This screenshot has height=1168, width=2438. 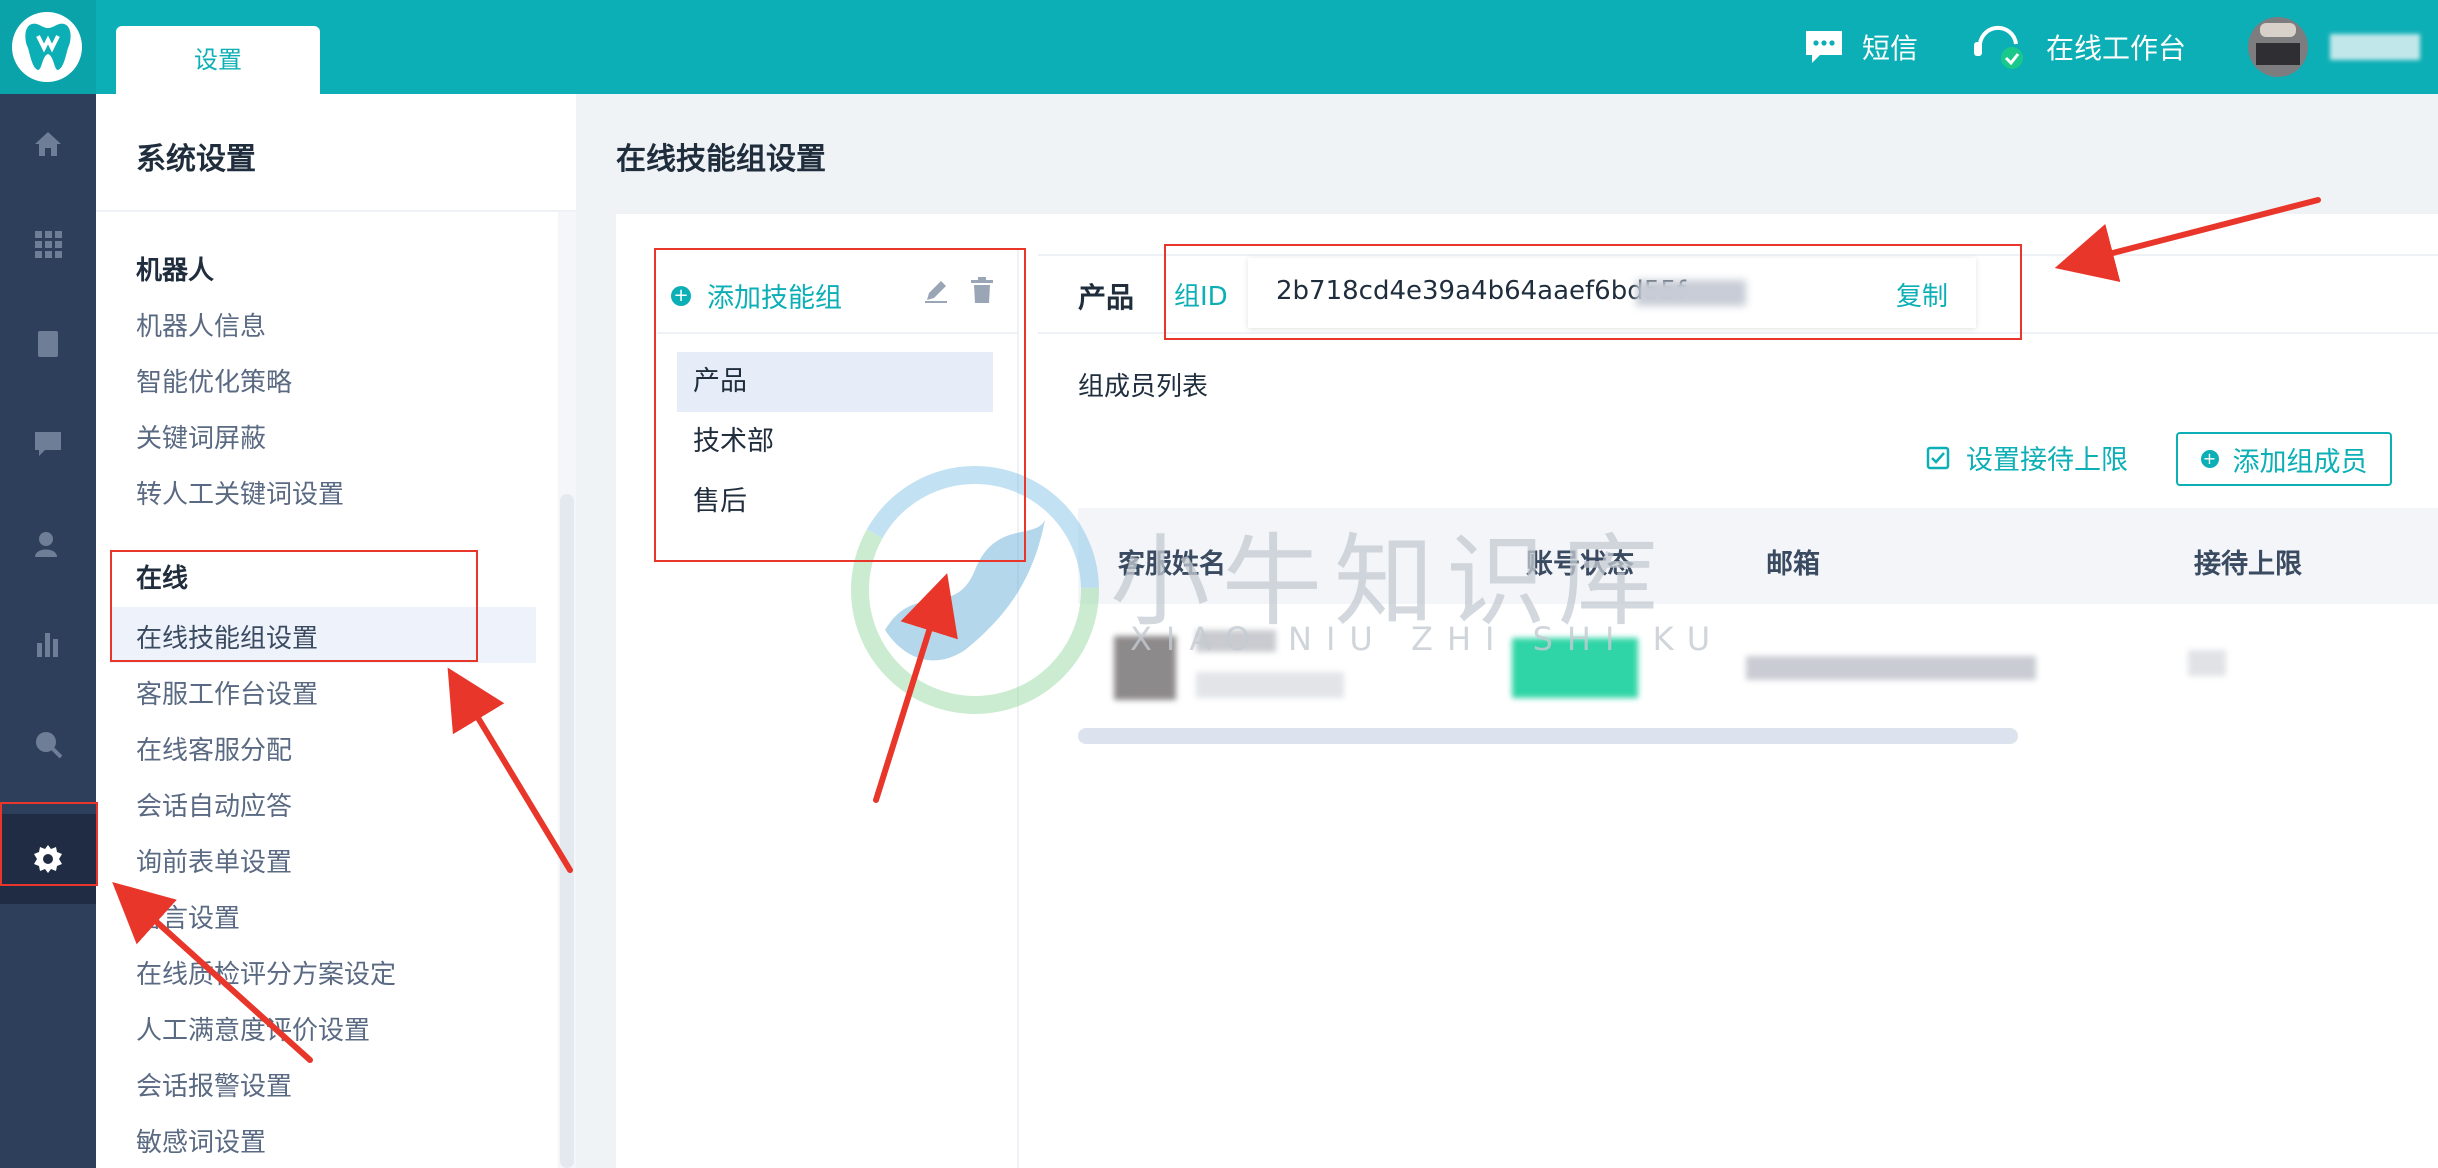 I want to click on add-member-label: 添加组成员, so click(x=2300, y=462).